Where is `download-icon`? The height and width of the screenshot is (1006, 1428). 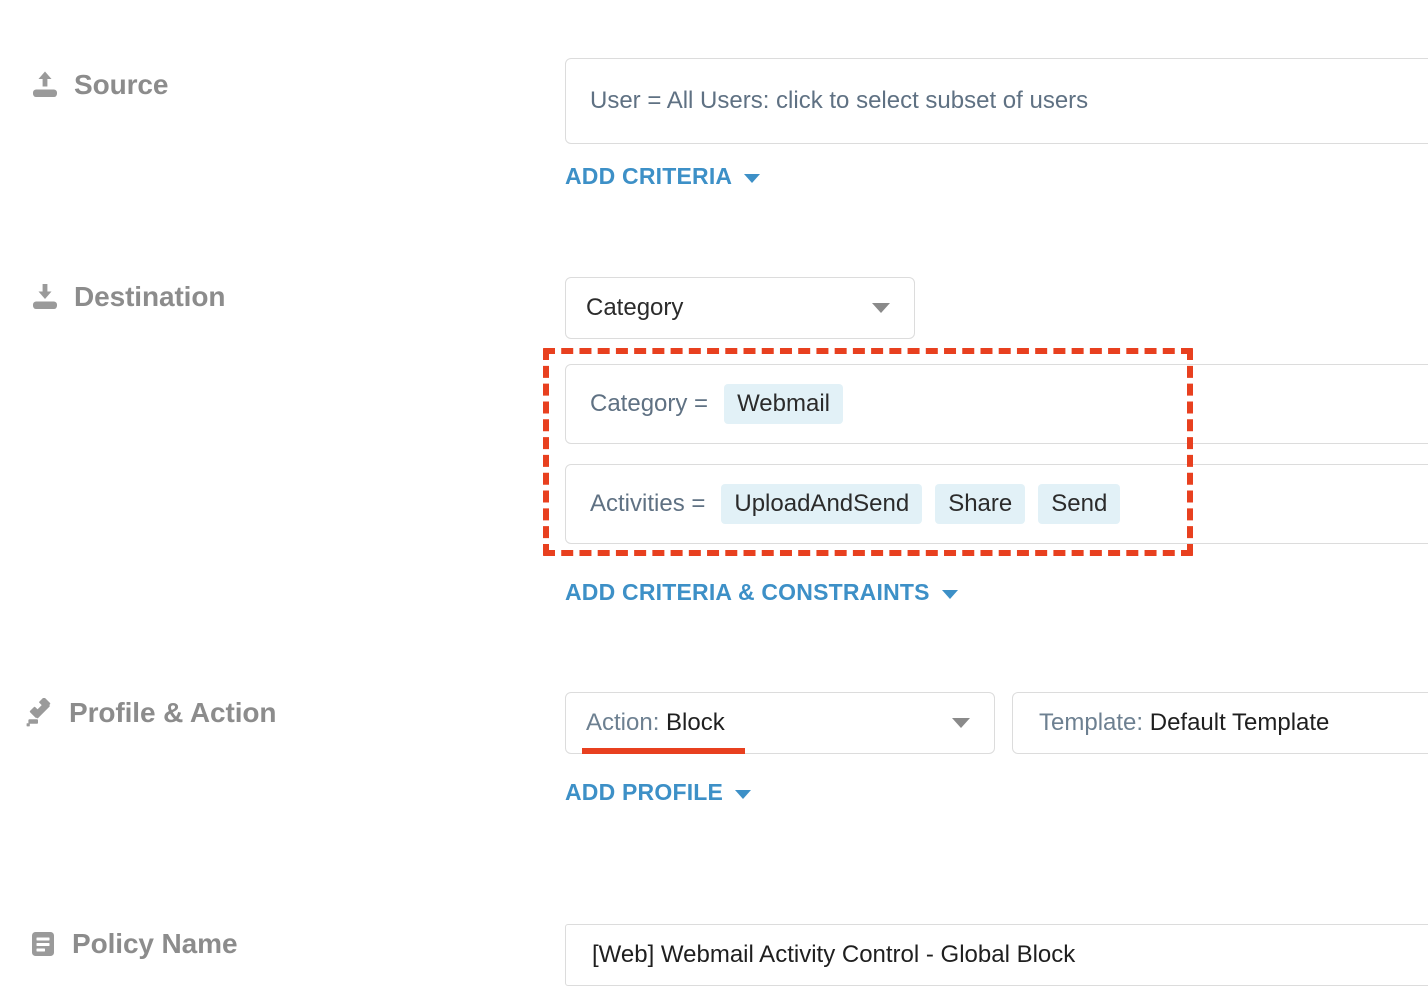 download-icon is located at coordinates (45, 297).